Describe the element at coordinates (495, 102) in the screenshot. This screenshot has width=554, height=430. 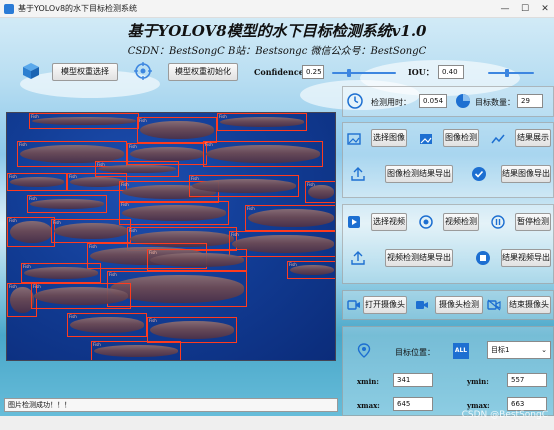
I see `count-label: 目标数量：` at that location.